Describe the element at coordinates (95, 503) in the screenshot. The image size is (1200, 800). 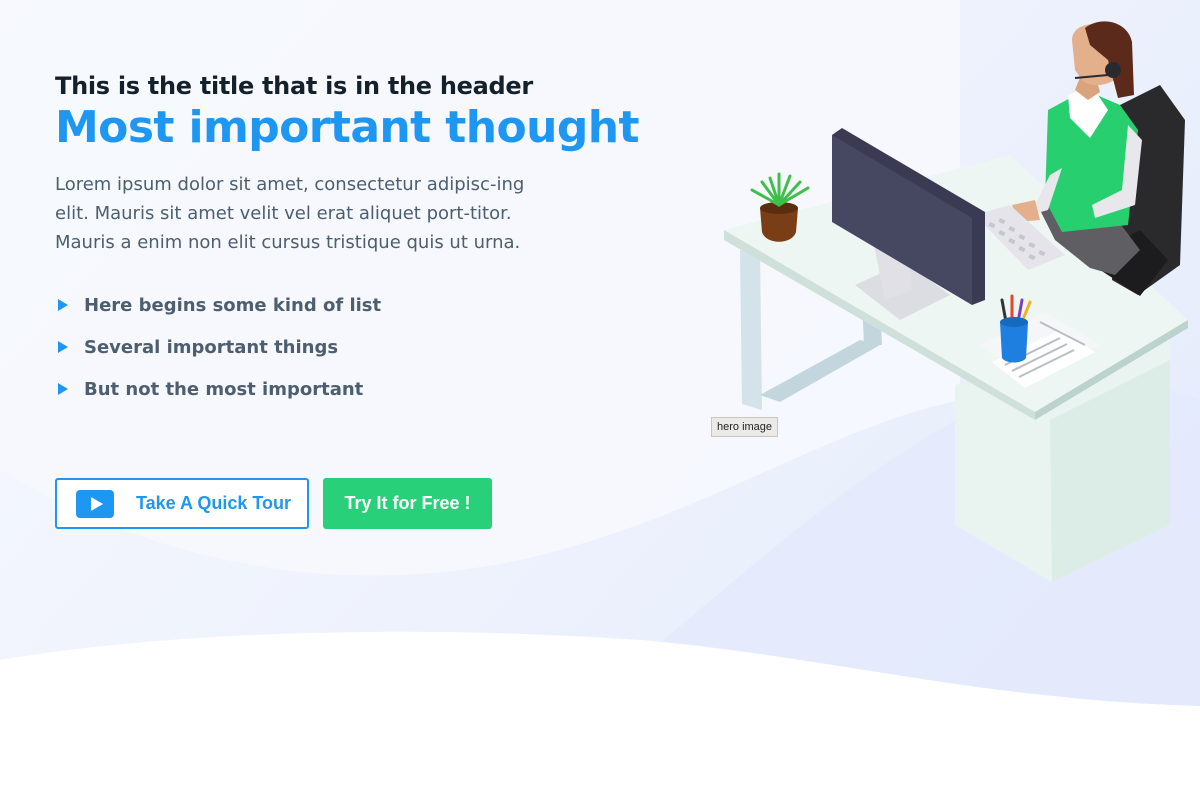
I see `play-icon` at that location.